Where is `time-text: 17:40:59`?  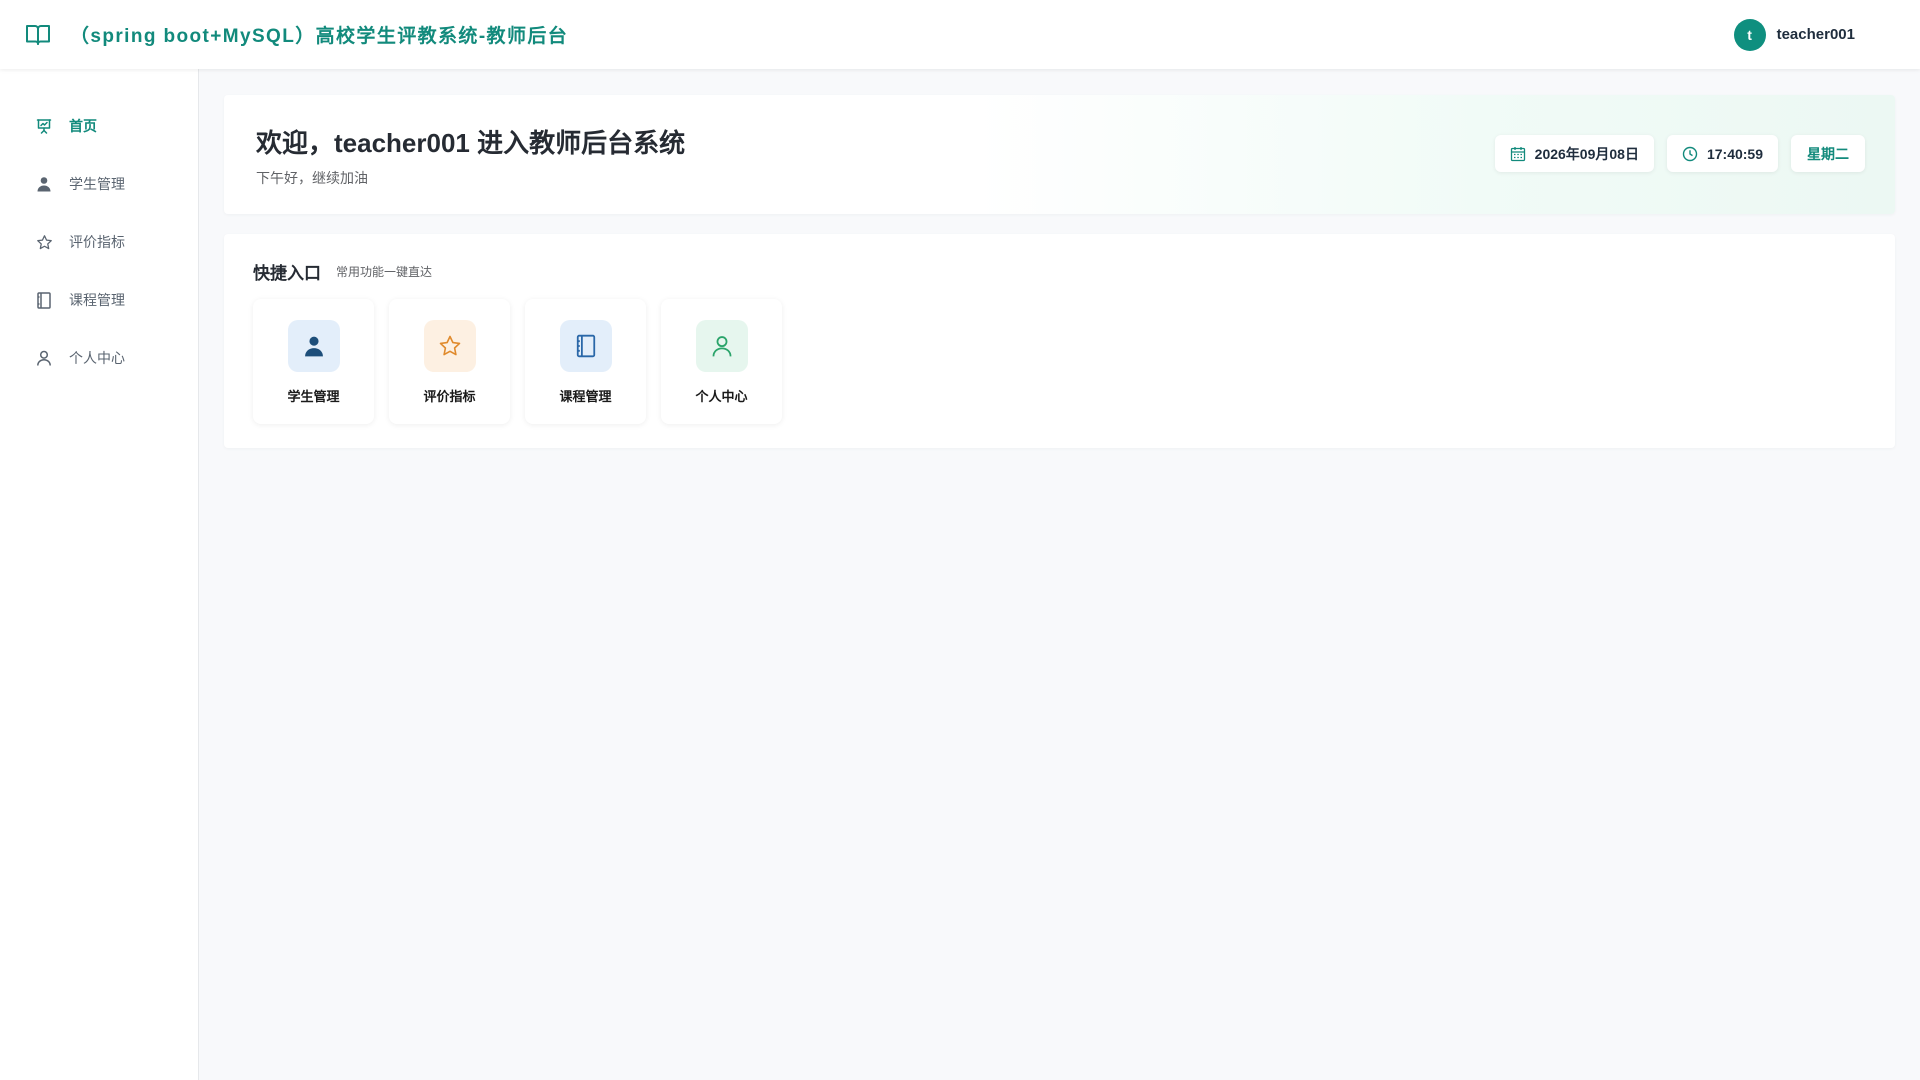
time-text: 17:40:59 is located at coordinates (1734, 153).